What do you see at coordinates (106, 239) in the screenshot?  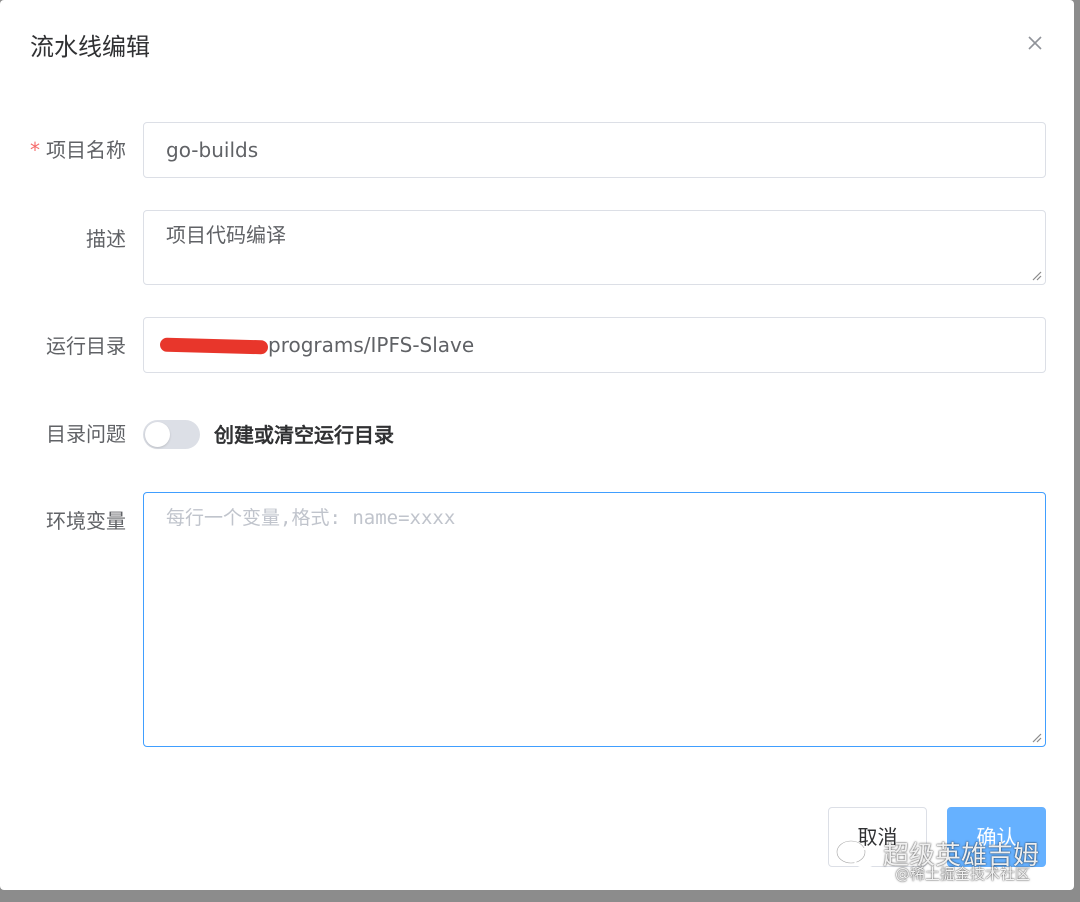 I see `description-label: 描述` at bounding box center [106, 239].